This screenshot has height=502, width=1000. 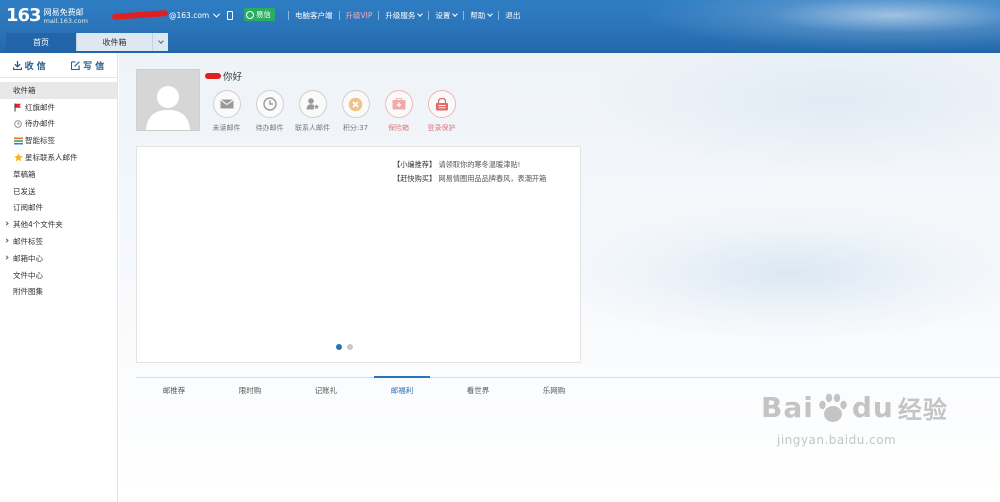 I want to click on folder-smart-tags: 智能标签, so click(x=58, y=140).